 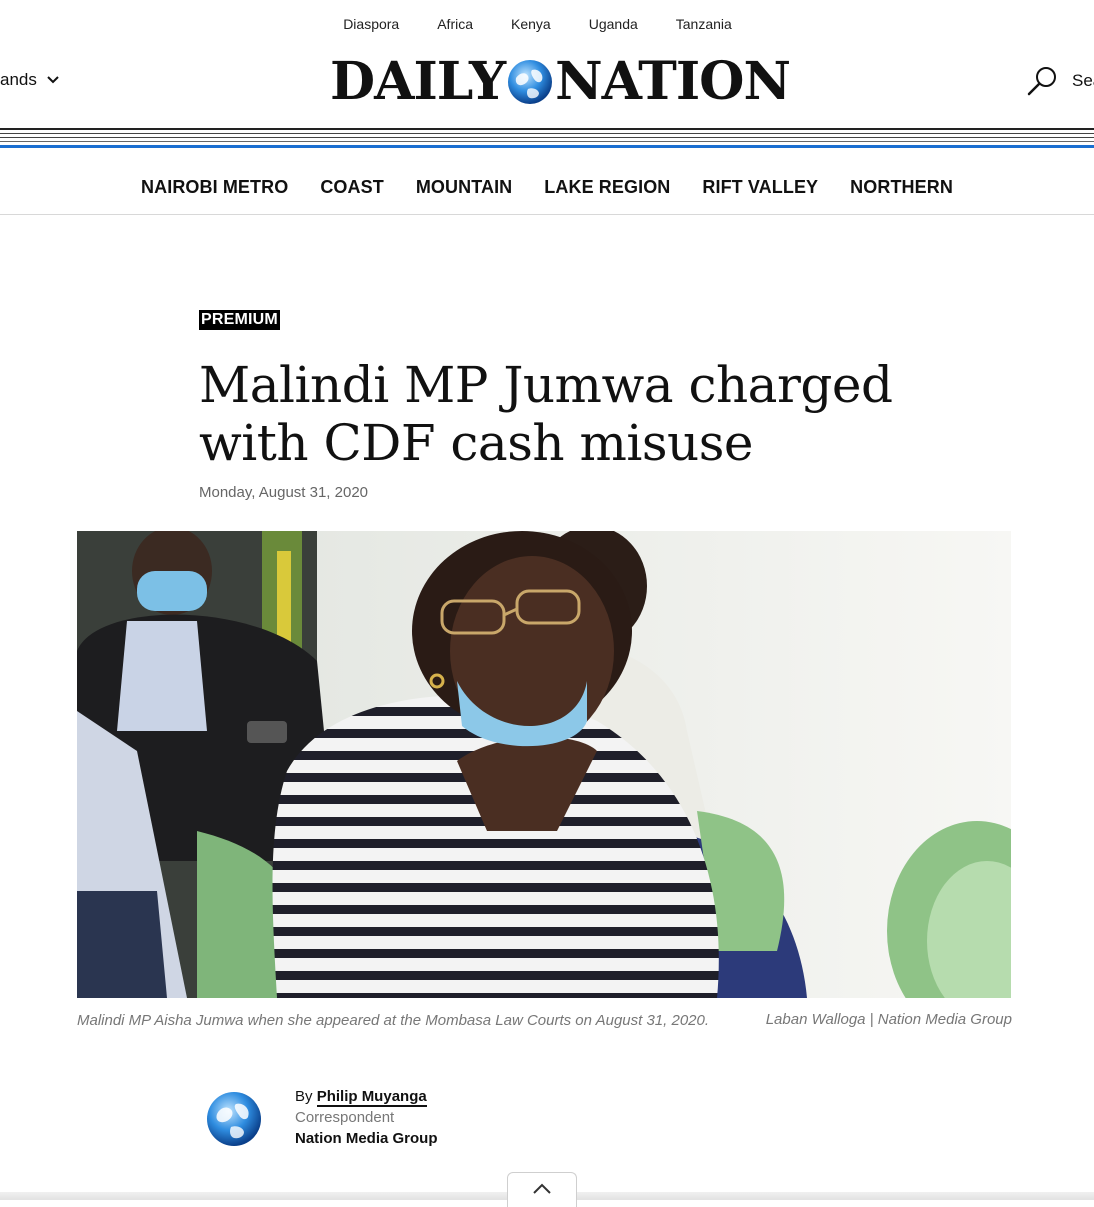 What do you see at coordinates (366, 1138) in the screenshot?
I see `author-organization: Nation Media Group` at bounding box center [366, 1138].